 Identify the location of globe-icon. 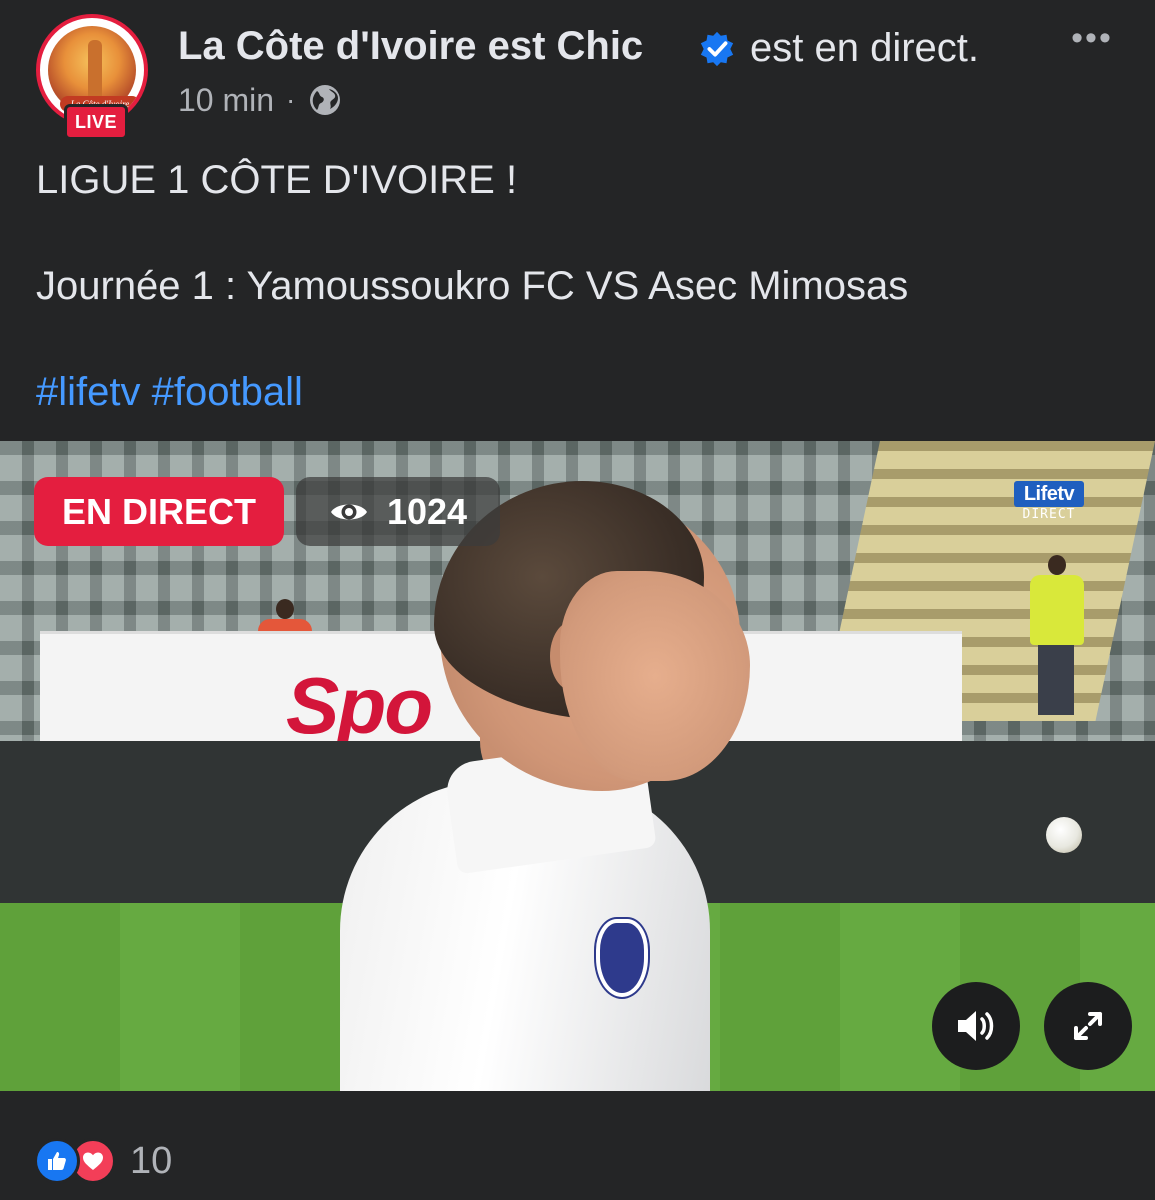
(325, 100).